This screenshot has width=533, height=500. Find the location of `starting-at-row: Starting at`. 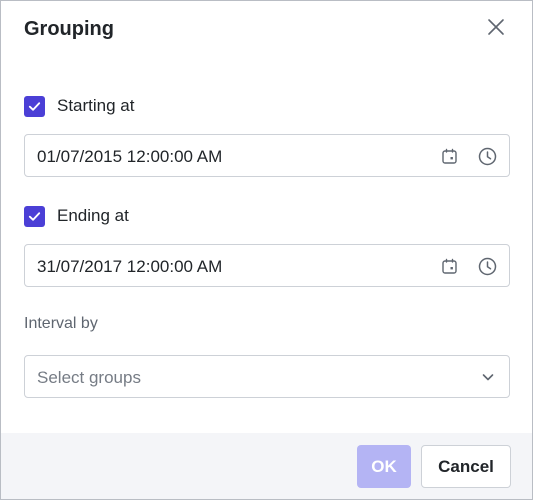

starting-at-row: Starting at is located at coordinates (79, 106).